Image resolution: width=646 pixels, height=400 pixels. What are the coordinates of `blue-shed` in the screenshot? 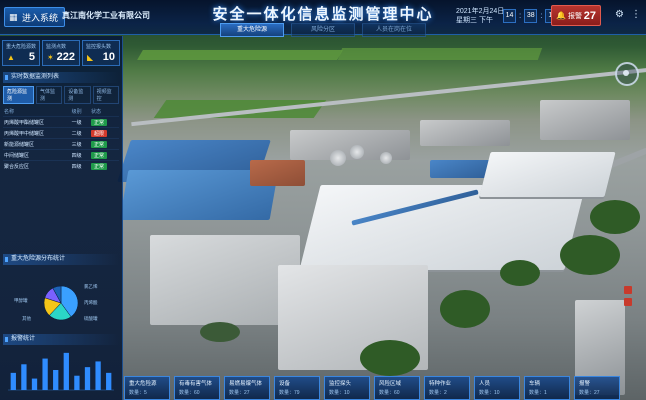 It's located at (460, 169).